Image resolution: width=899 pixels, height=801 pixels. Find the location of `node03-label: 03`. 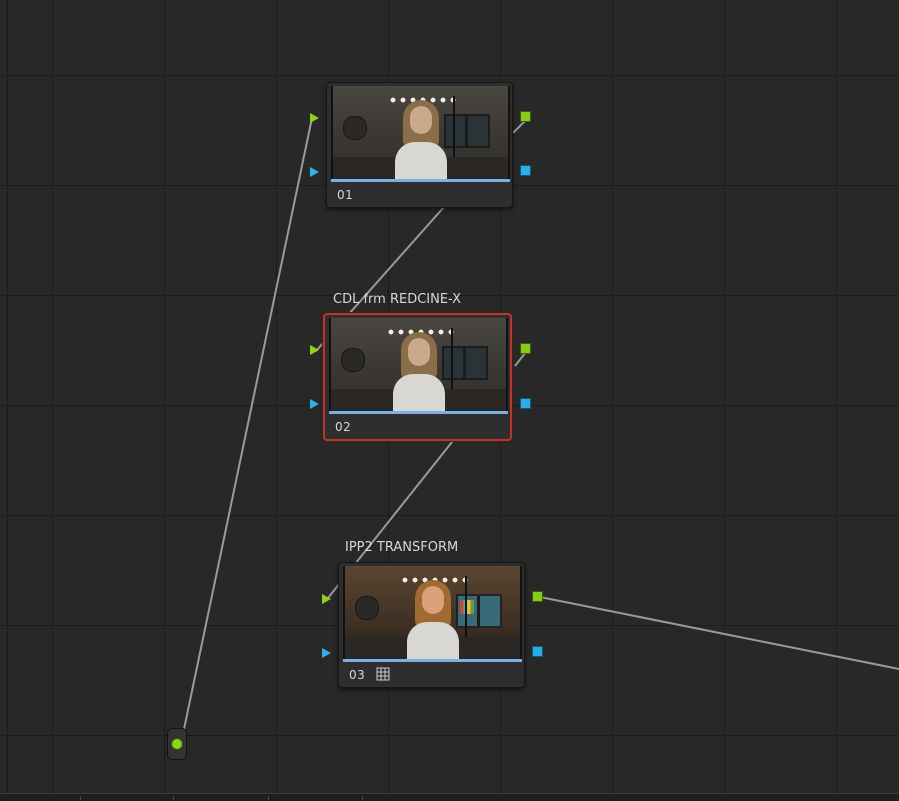

node03-label: 03 is located at coordinates (357, 675).